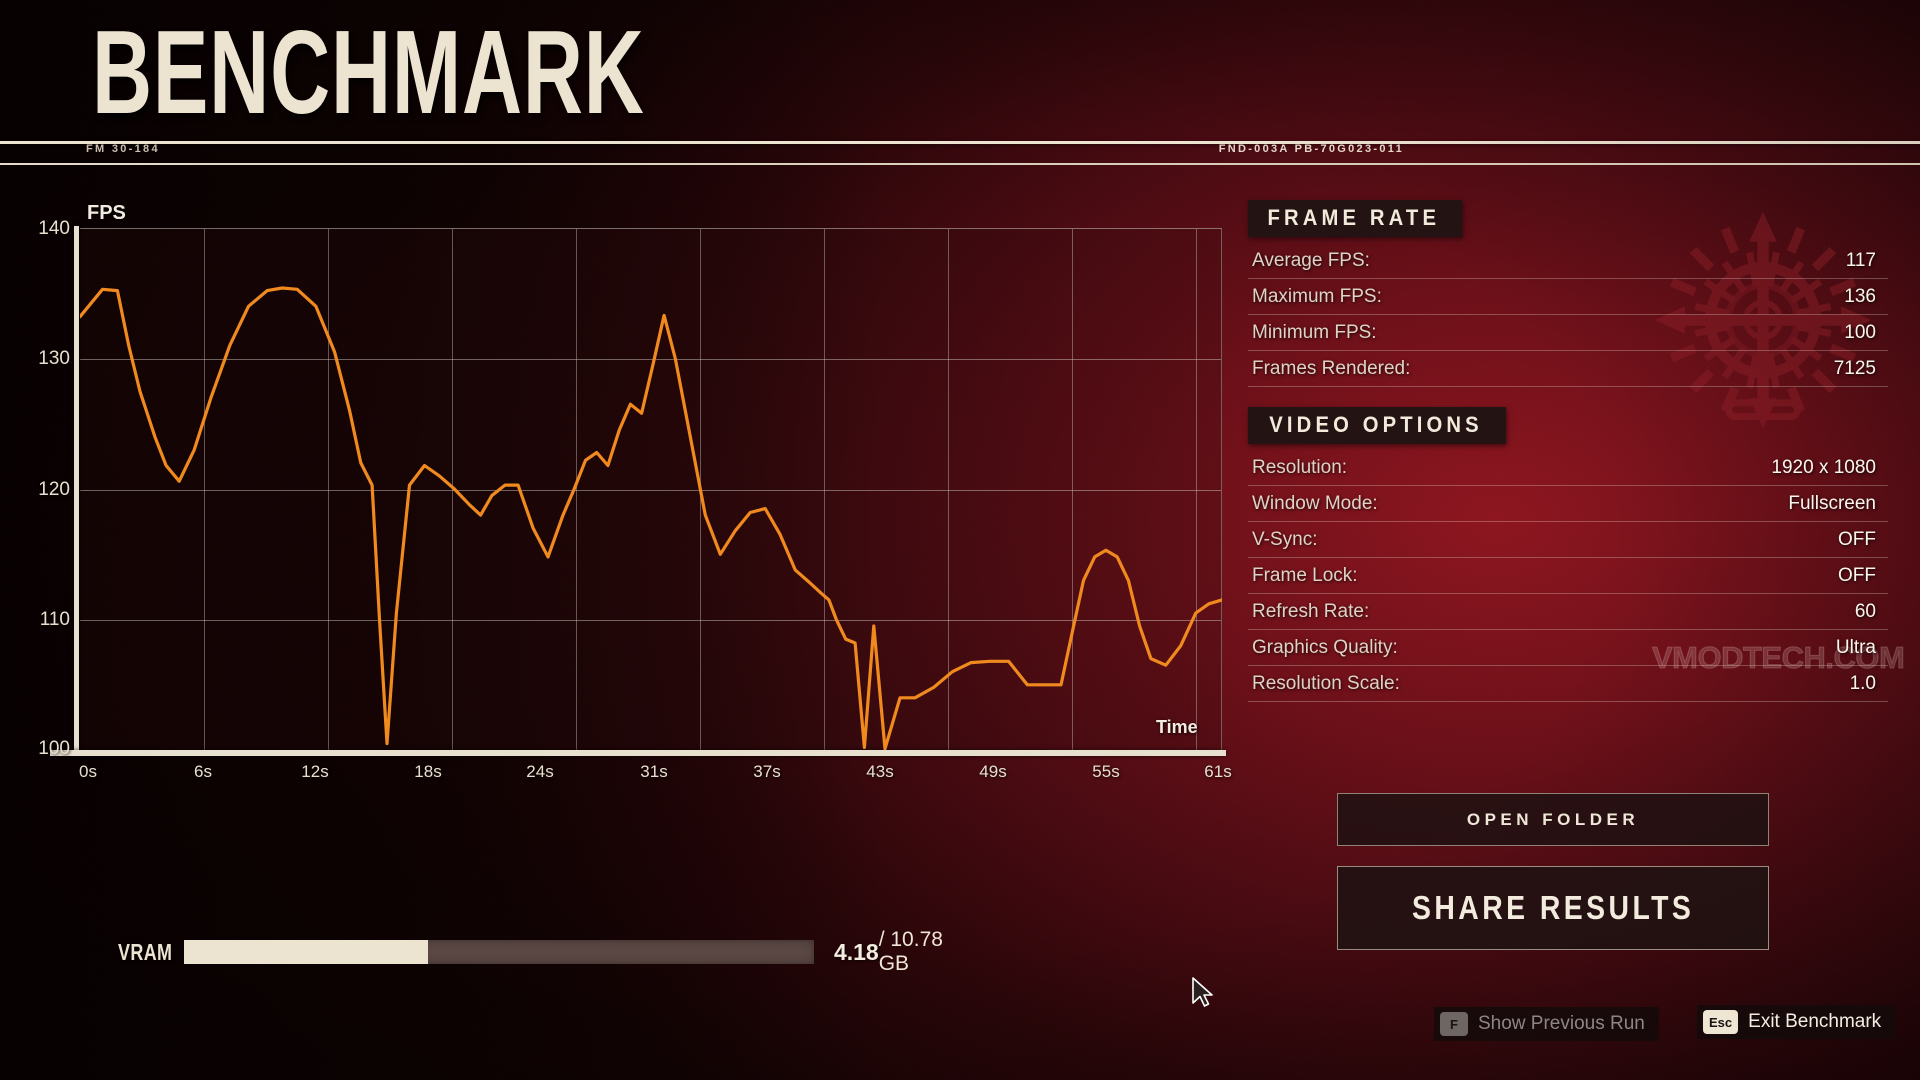 The image size is (1920, 1080). I want to click on video-option-row: Frame Lock: OFF, so click(1568, 576).